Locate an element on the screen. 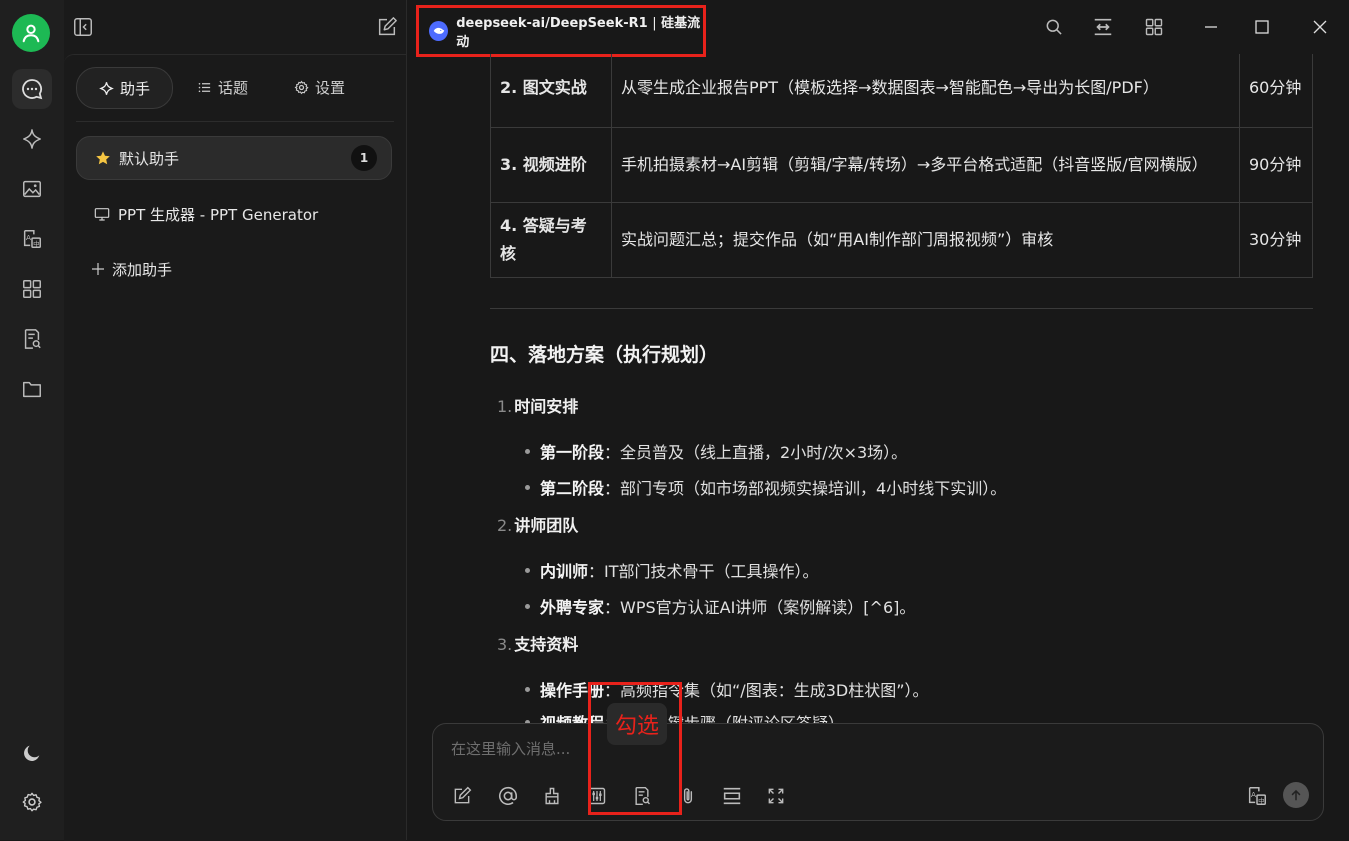 Image resolution: width=1349 pixels, height=841 pixels. list-icon is located at coordinates (204, 87).